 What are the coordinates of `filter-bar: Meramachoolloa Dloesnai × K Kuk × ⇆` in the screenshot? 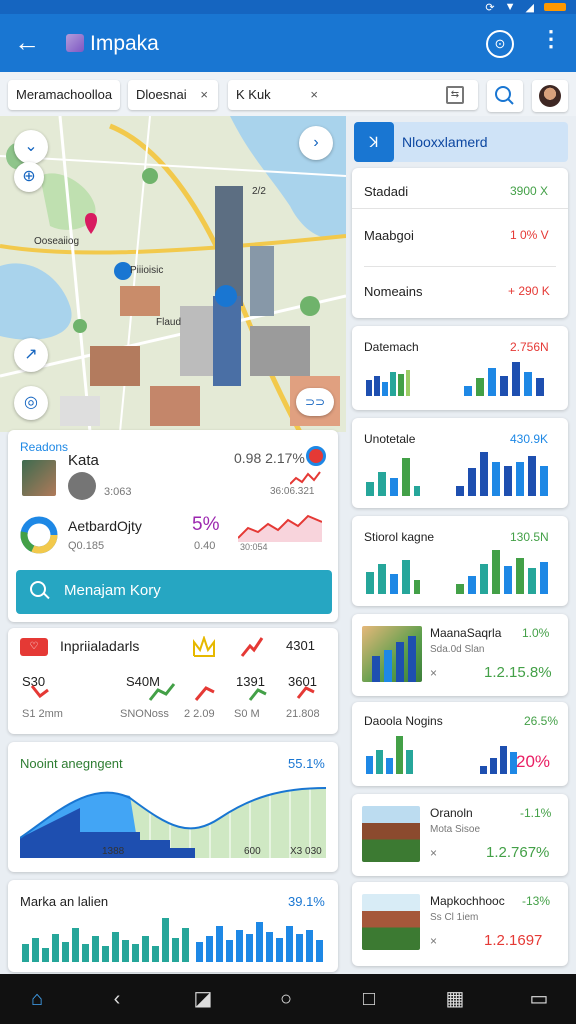 It's located at (288, 94).